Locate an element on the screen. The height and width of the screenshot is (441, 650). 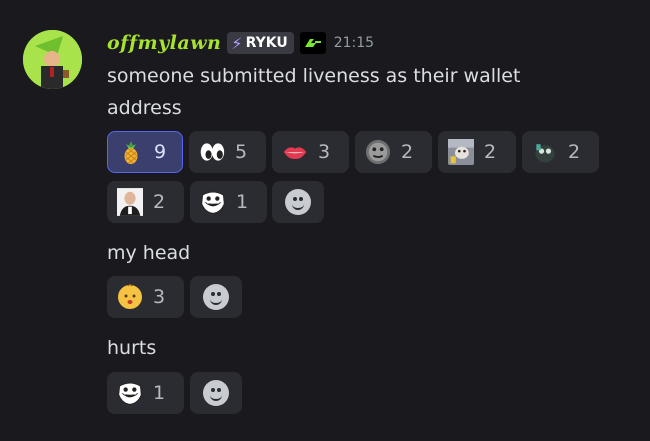
message-header: offmylawn ⚡ RYKU 21:15 is located at coordinates (240, 43).